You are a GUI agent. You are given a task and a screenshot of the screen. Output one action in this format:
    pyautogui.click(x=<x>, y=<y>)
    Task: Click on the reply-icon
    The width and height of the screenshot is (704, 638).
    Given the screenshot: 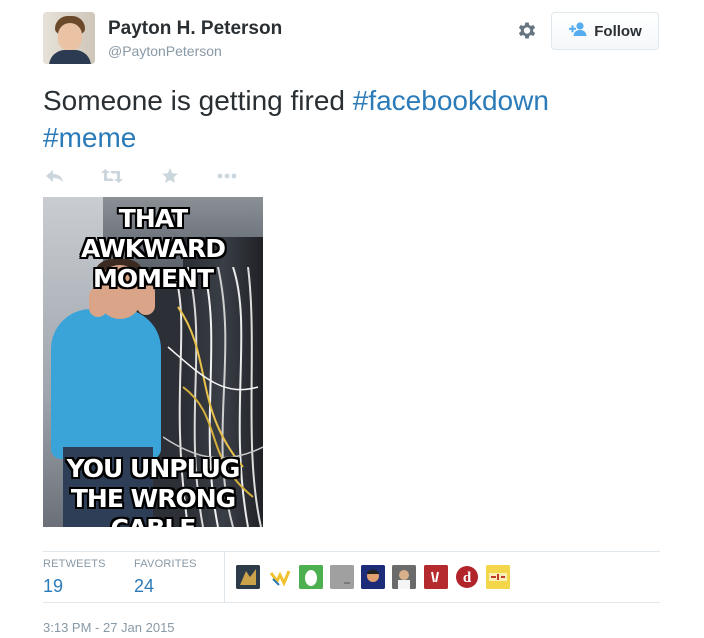 What is the action you would take?
    pyautogui.click(x=55, y=176)
    